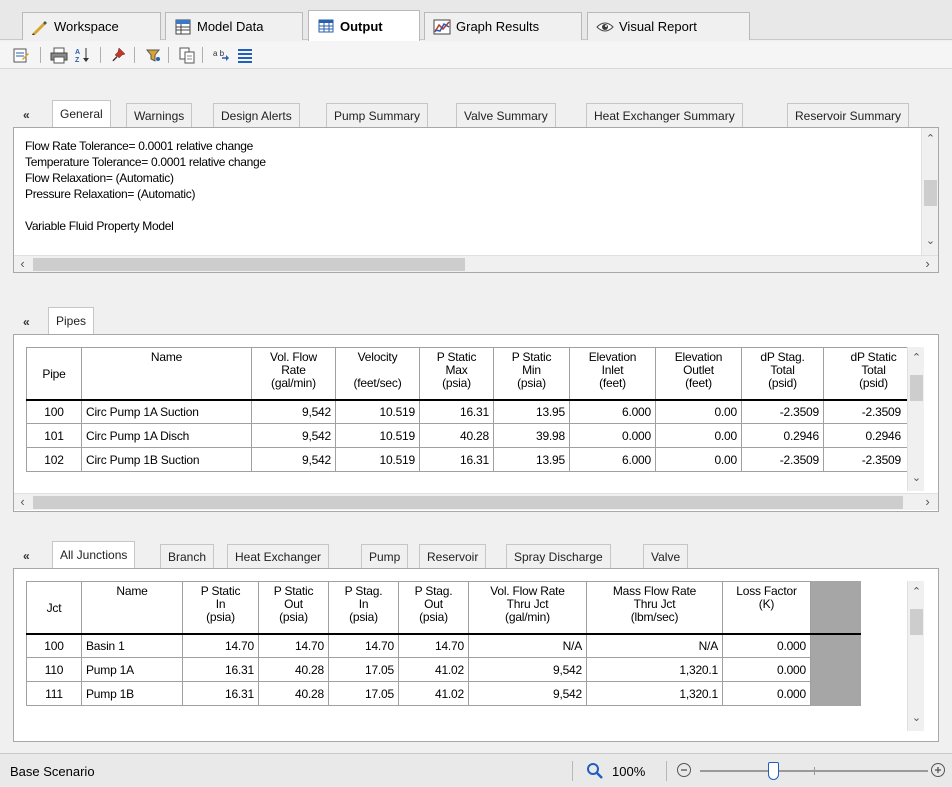  Describe the element at coordinates (364, 25) in the screenshot. I see `tab-output: Output` at that location.